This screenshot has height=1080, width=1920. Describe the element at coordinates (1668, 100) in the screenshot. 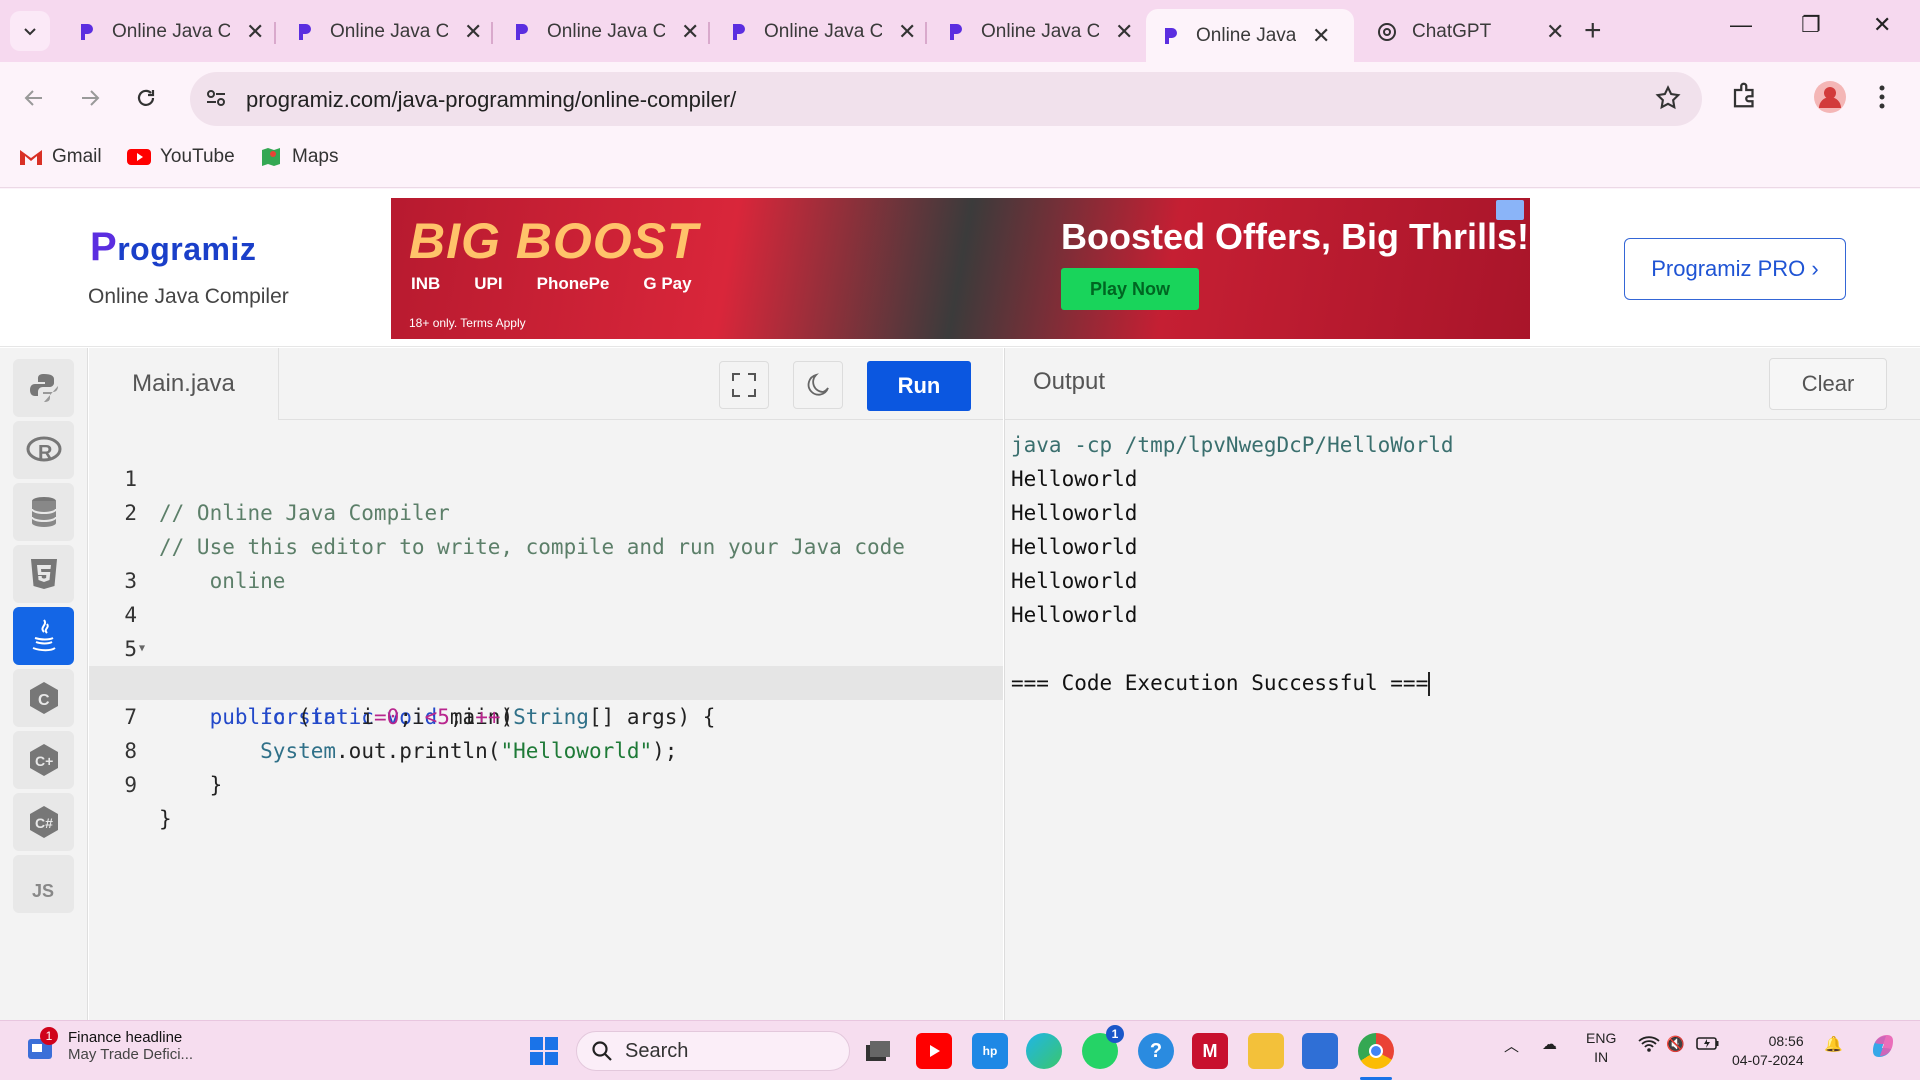

I see `bookmark-star-icon` at that location.